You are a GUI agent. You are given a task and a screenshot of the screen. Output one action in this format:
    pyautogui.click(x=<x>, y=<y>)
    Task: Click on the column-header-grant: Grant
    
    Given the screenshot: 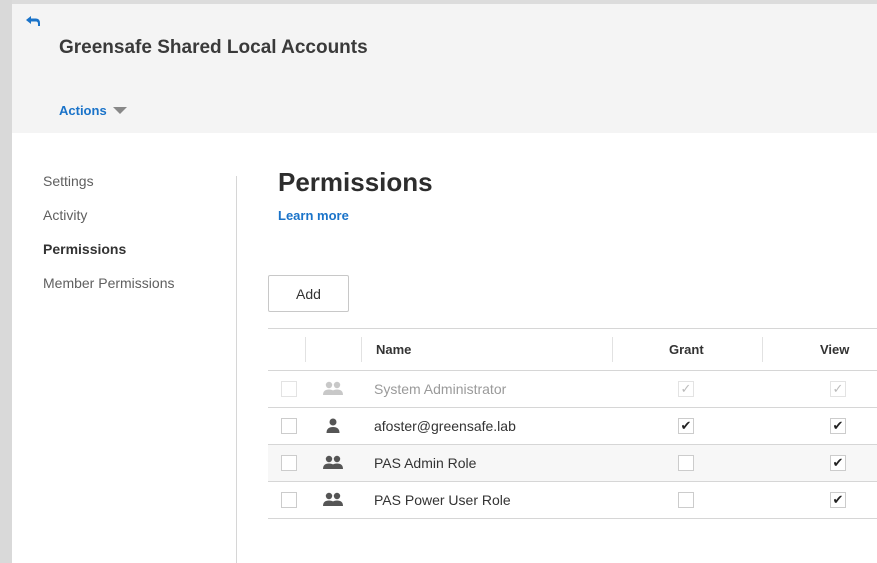 What is the action you would take?
    pyautogui.click(x=686, y=350)
    